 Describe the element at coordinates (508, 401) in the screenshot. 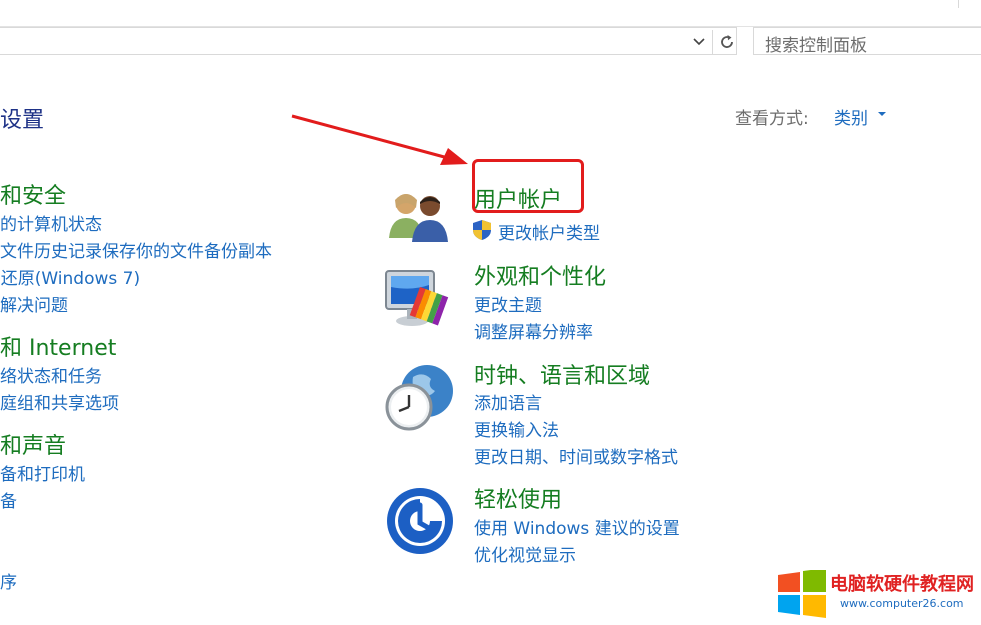

I see `link-add-language: 添加语言` at that location.